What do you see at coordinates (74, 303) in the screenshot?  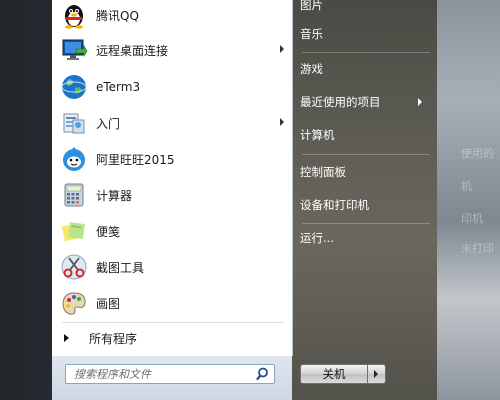 I see `paint-palette-icon` at bounding box center [74, 303].